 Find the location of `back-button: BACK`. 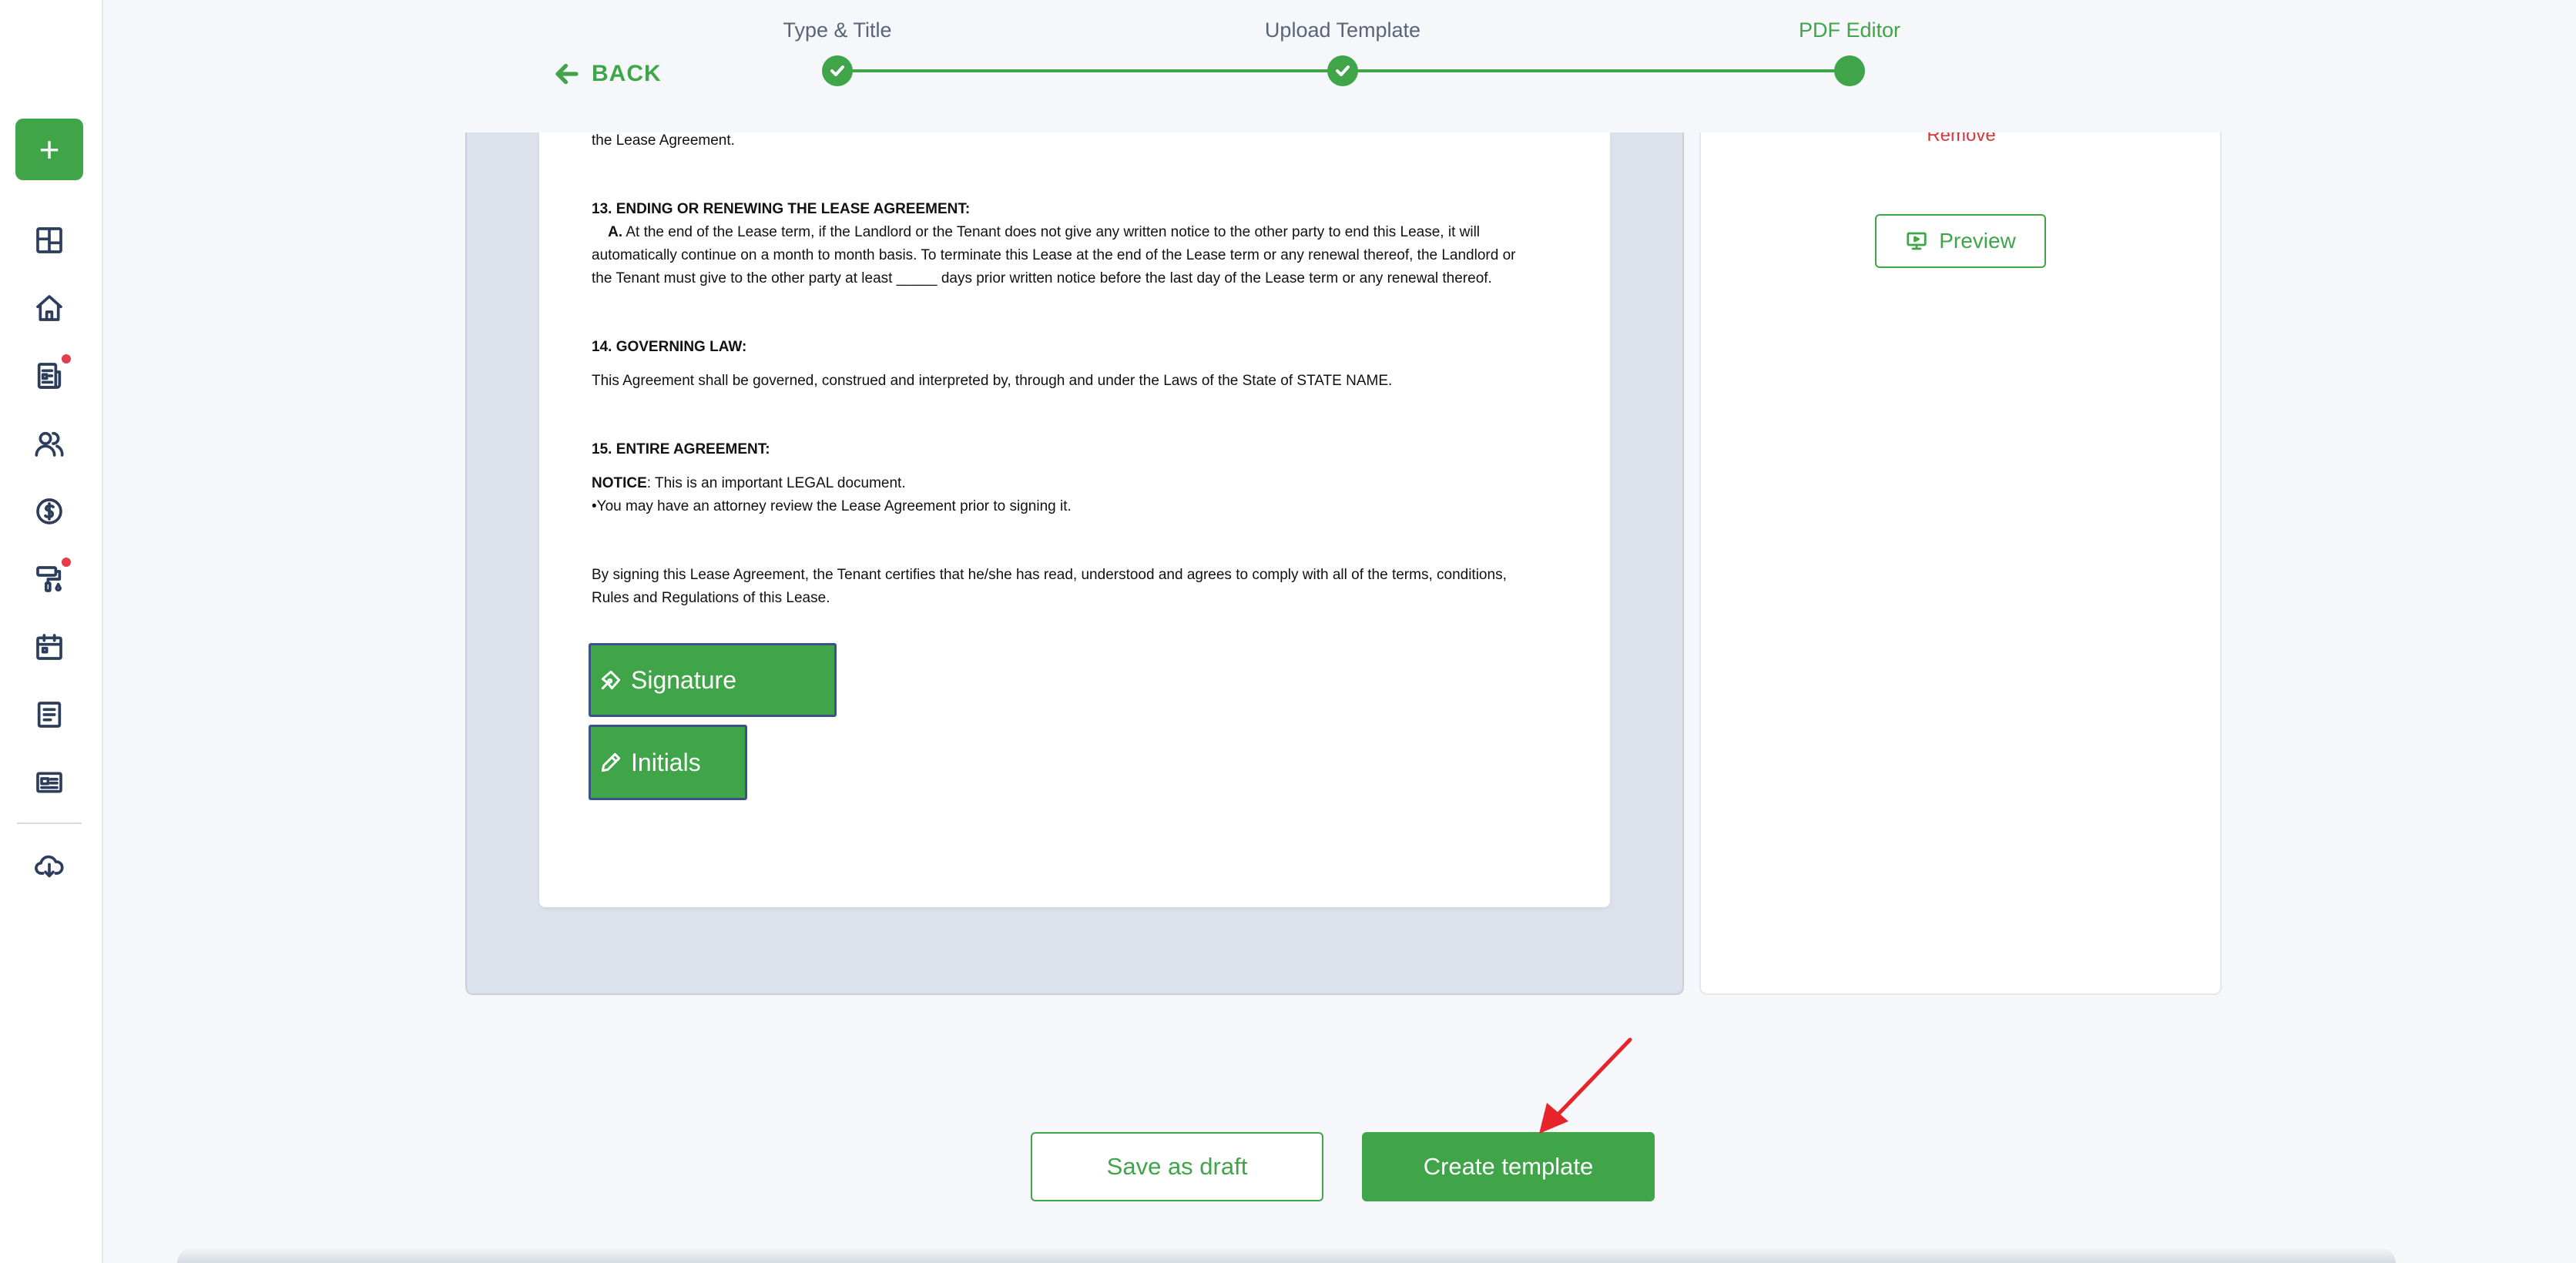

back-button: BACK is located at coordinates (607, 74).